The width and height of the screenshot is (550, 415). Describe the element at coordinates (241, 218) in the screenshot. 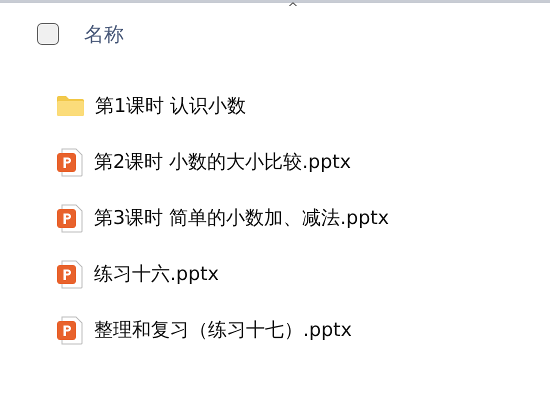

I see `file-name: 第3课时 简单的小数加、减法.pptx` at that location.